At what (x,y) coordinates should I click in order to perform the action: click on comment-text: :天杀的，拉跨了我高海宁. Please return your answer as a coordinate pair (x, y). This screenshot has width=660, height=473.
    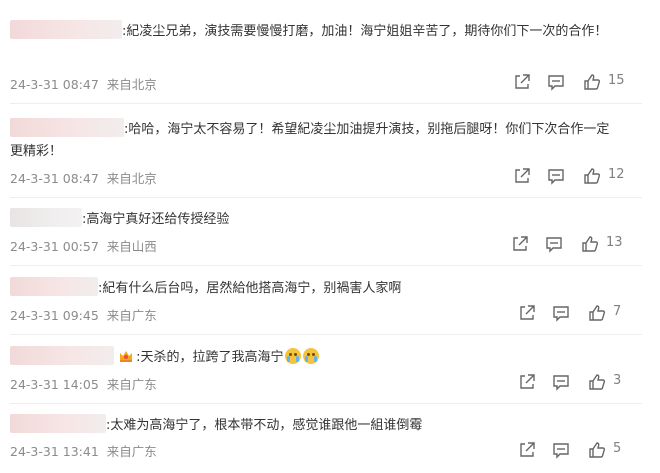
    Looking at the image, I should click on (210, 357).